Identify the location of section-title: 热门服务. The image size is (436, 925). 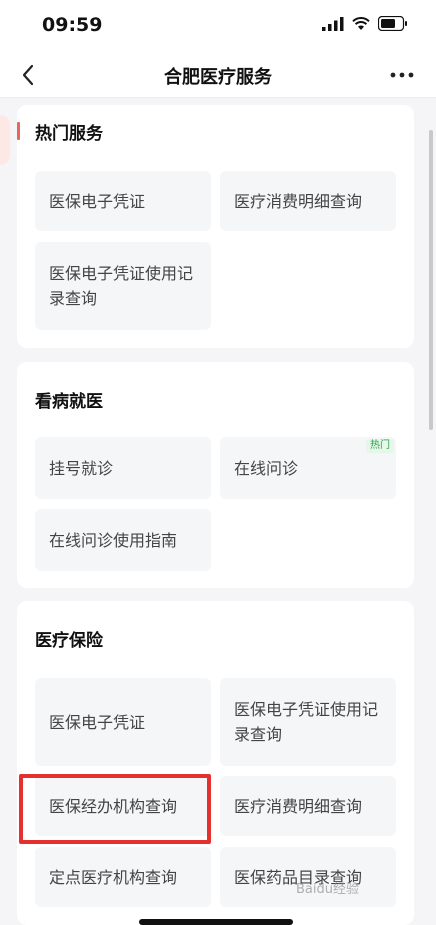
(69, 134).